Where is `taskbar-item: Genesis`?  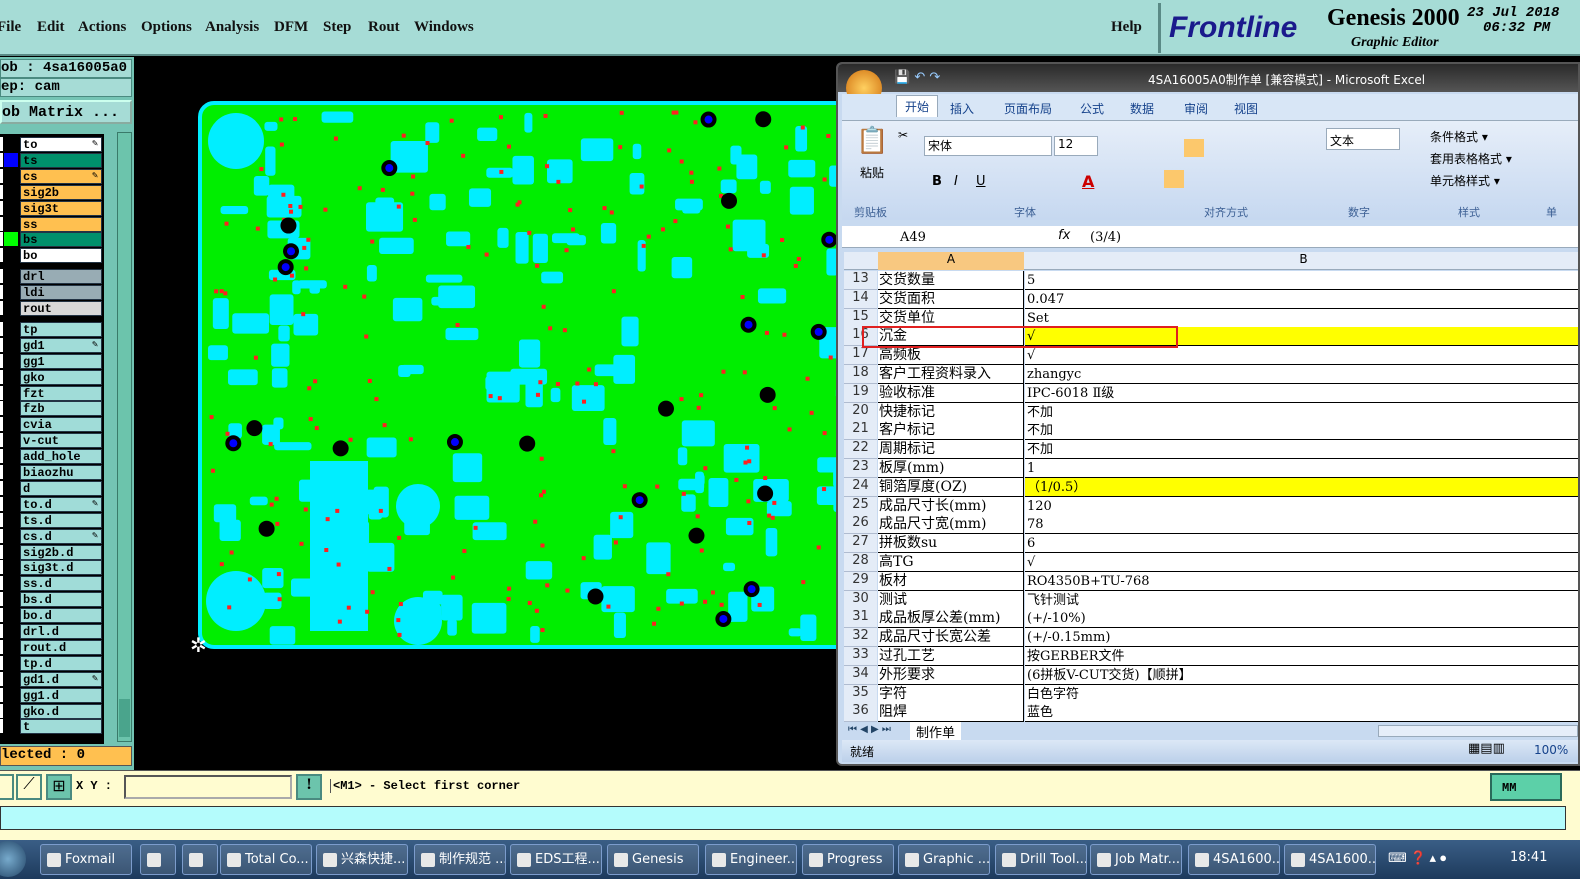 taskbar-item: Genesis is located at coordinates (653, 859).